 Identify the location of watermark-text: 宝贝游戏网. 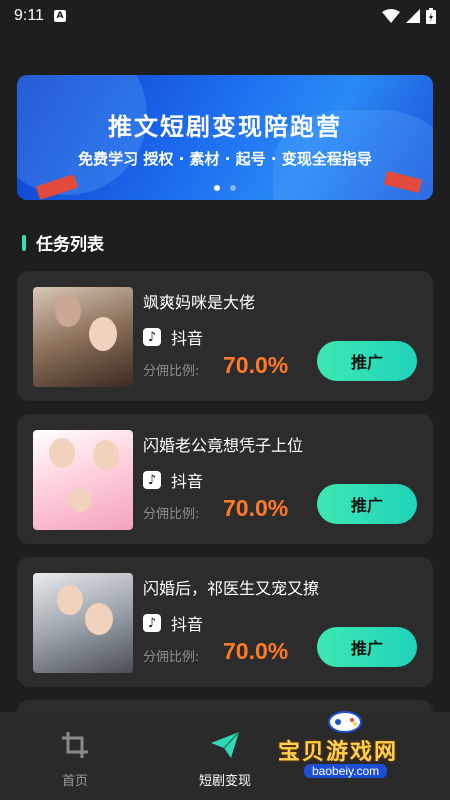
(338, 752).